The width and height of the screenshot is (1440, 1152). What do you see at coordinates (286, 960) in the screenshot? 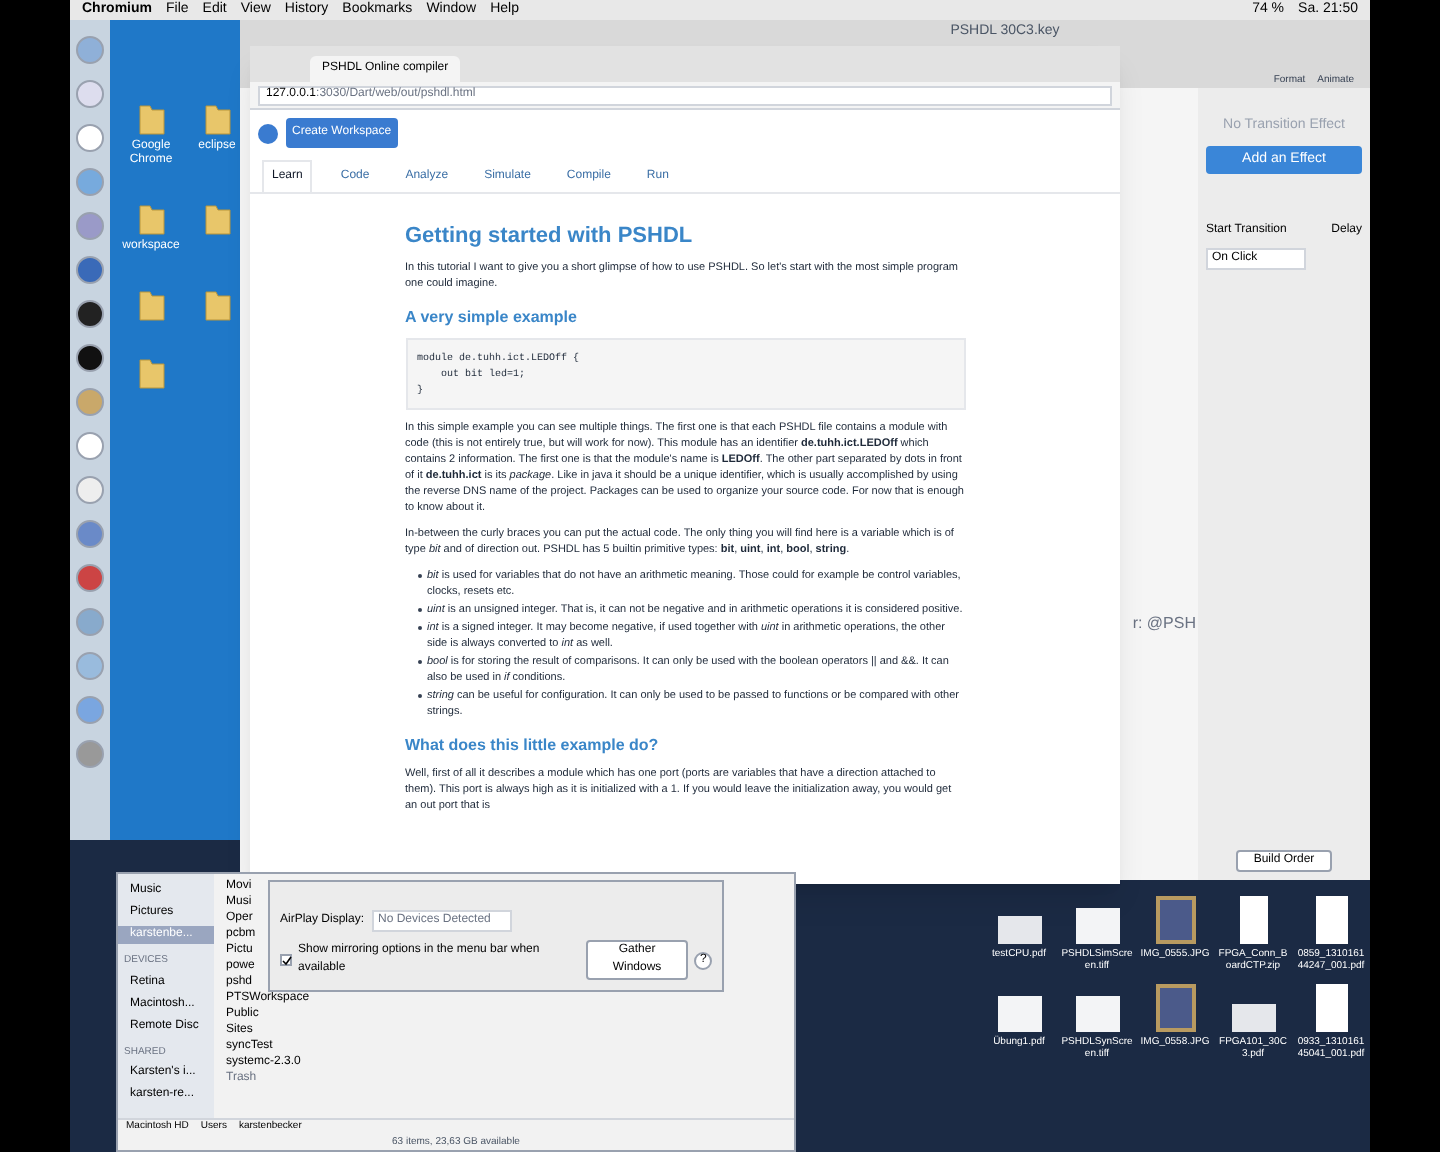
I see `checkbox` at bounding box center [286, 960].